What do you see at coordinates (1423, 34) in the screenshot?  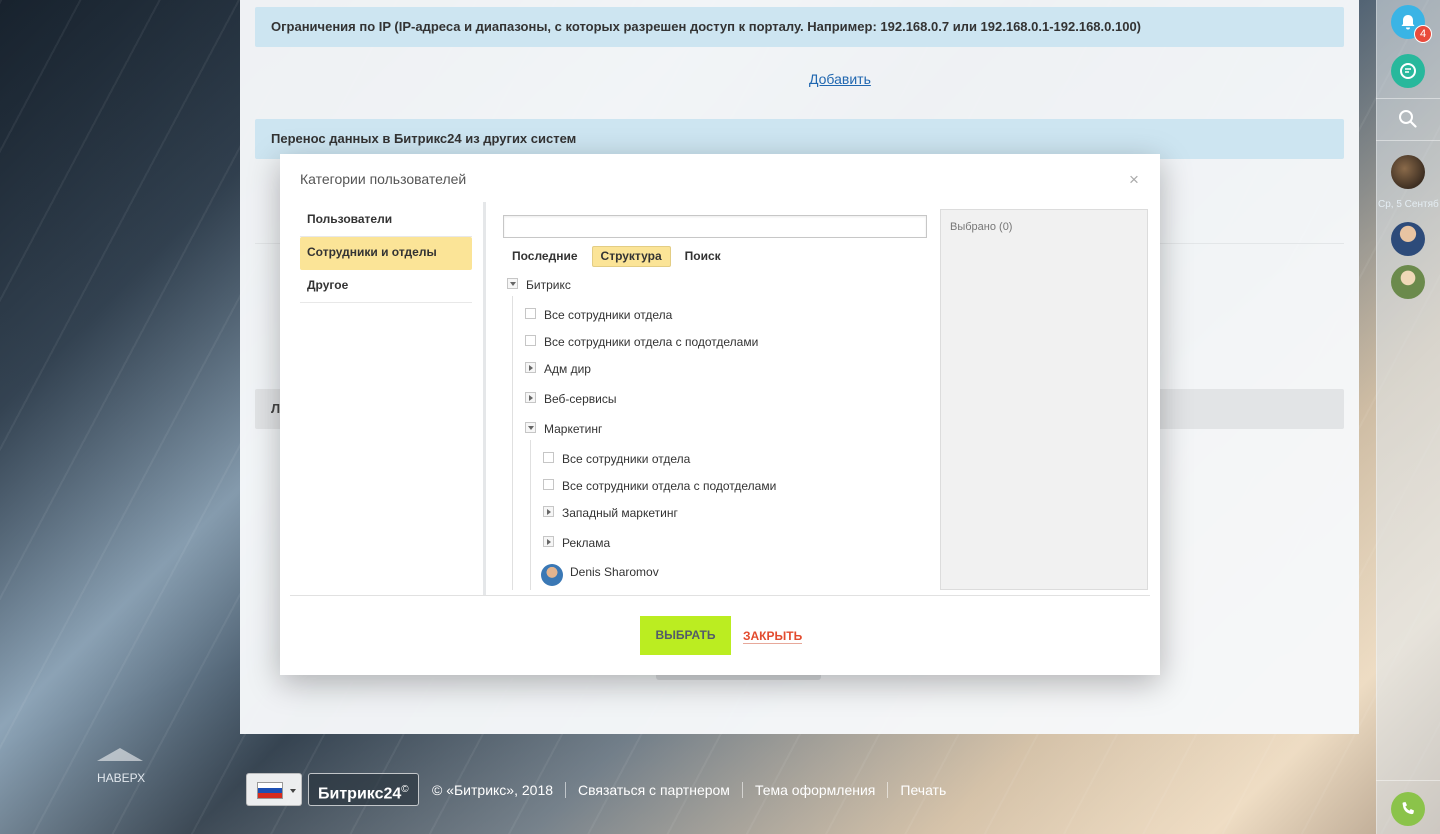 I see `notifications-badge: 4` at bounding box center [1423, 34].